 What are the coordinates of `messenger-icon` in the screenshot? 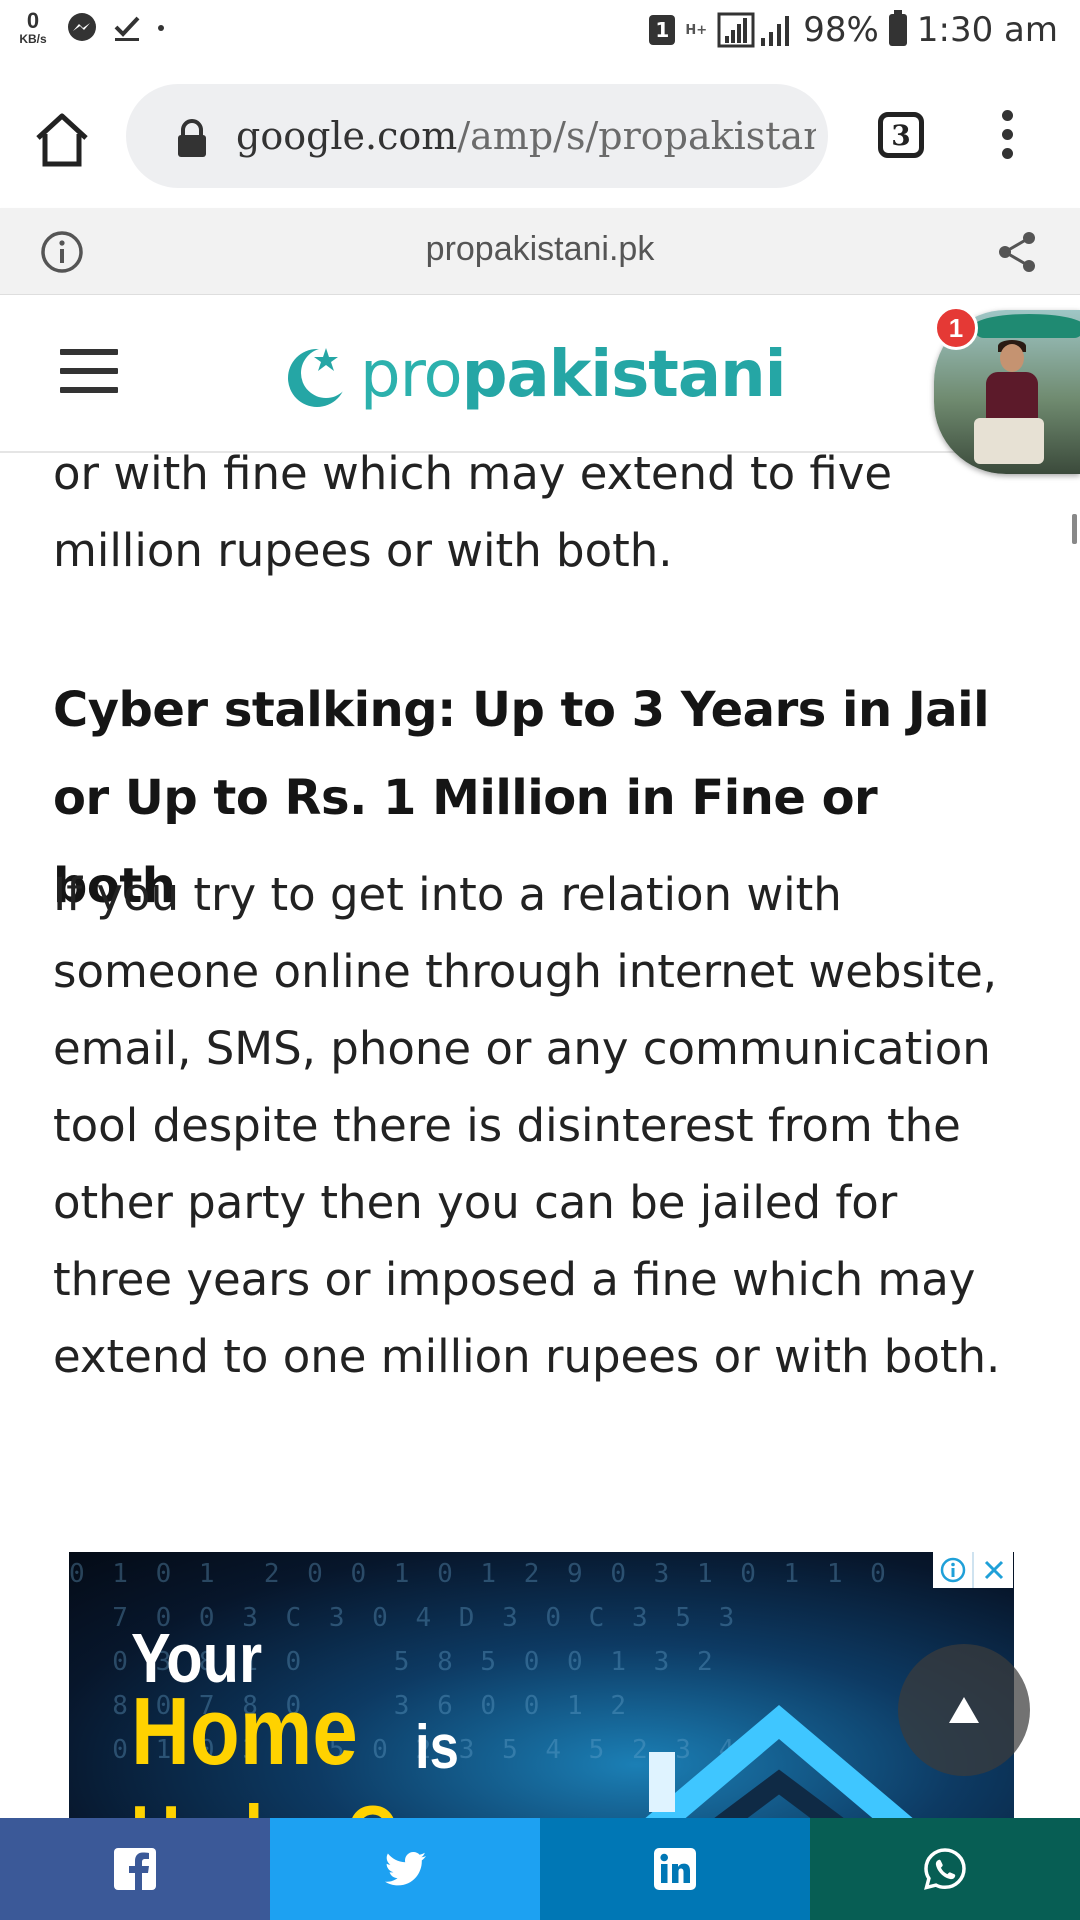 It's located at (82, 26).